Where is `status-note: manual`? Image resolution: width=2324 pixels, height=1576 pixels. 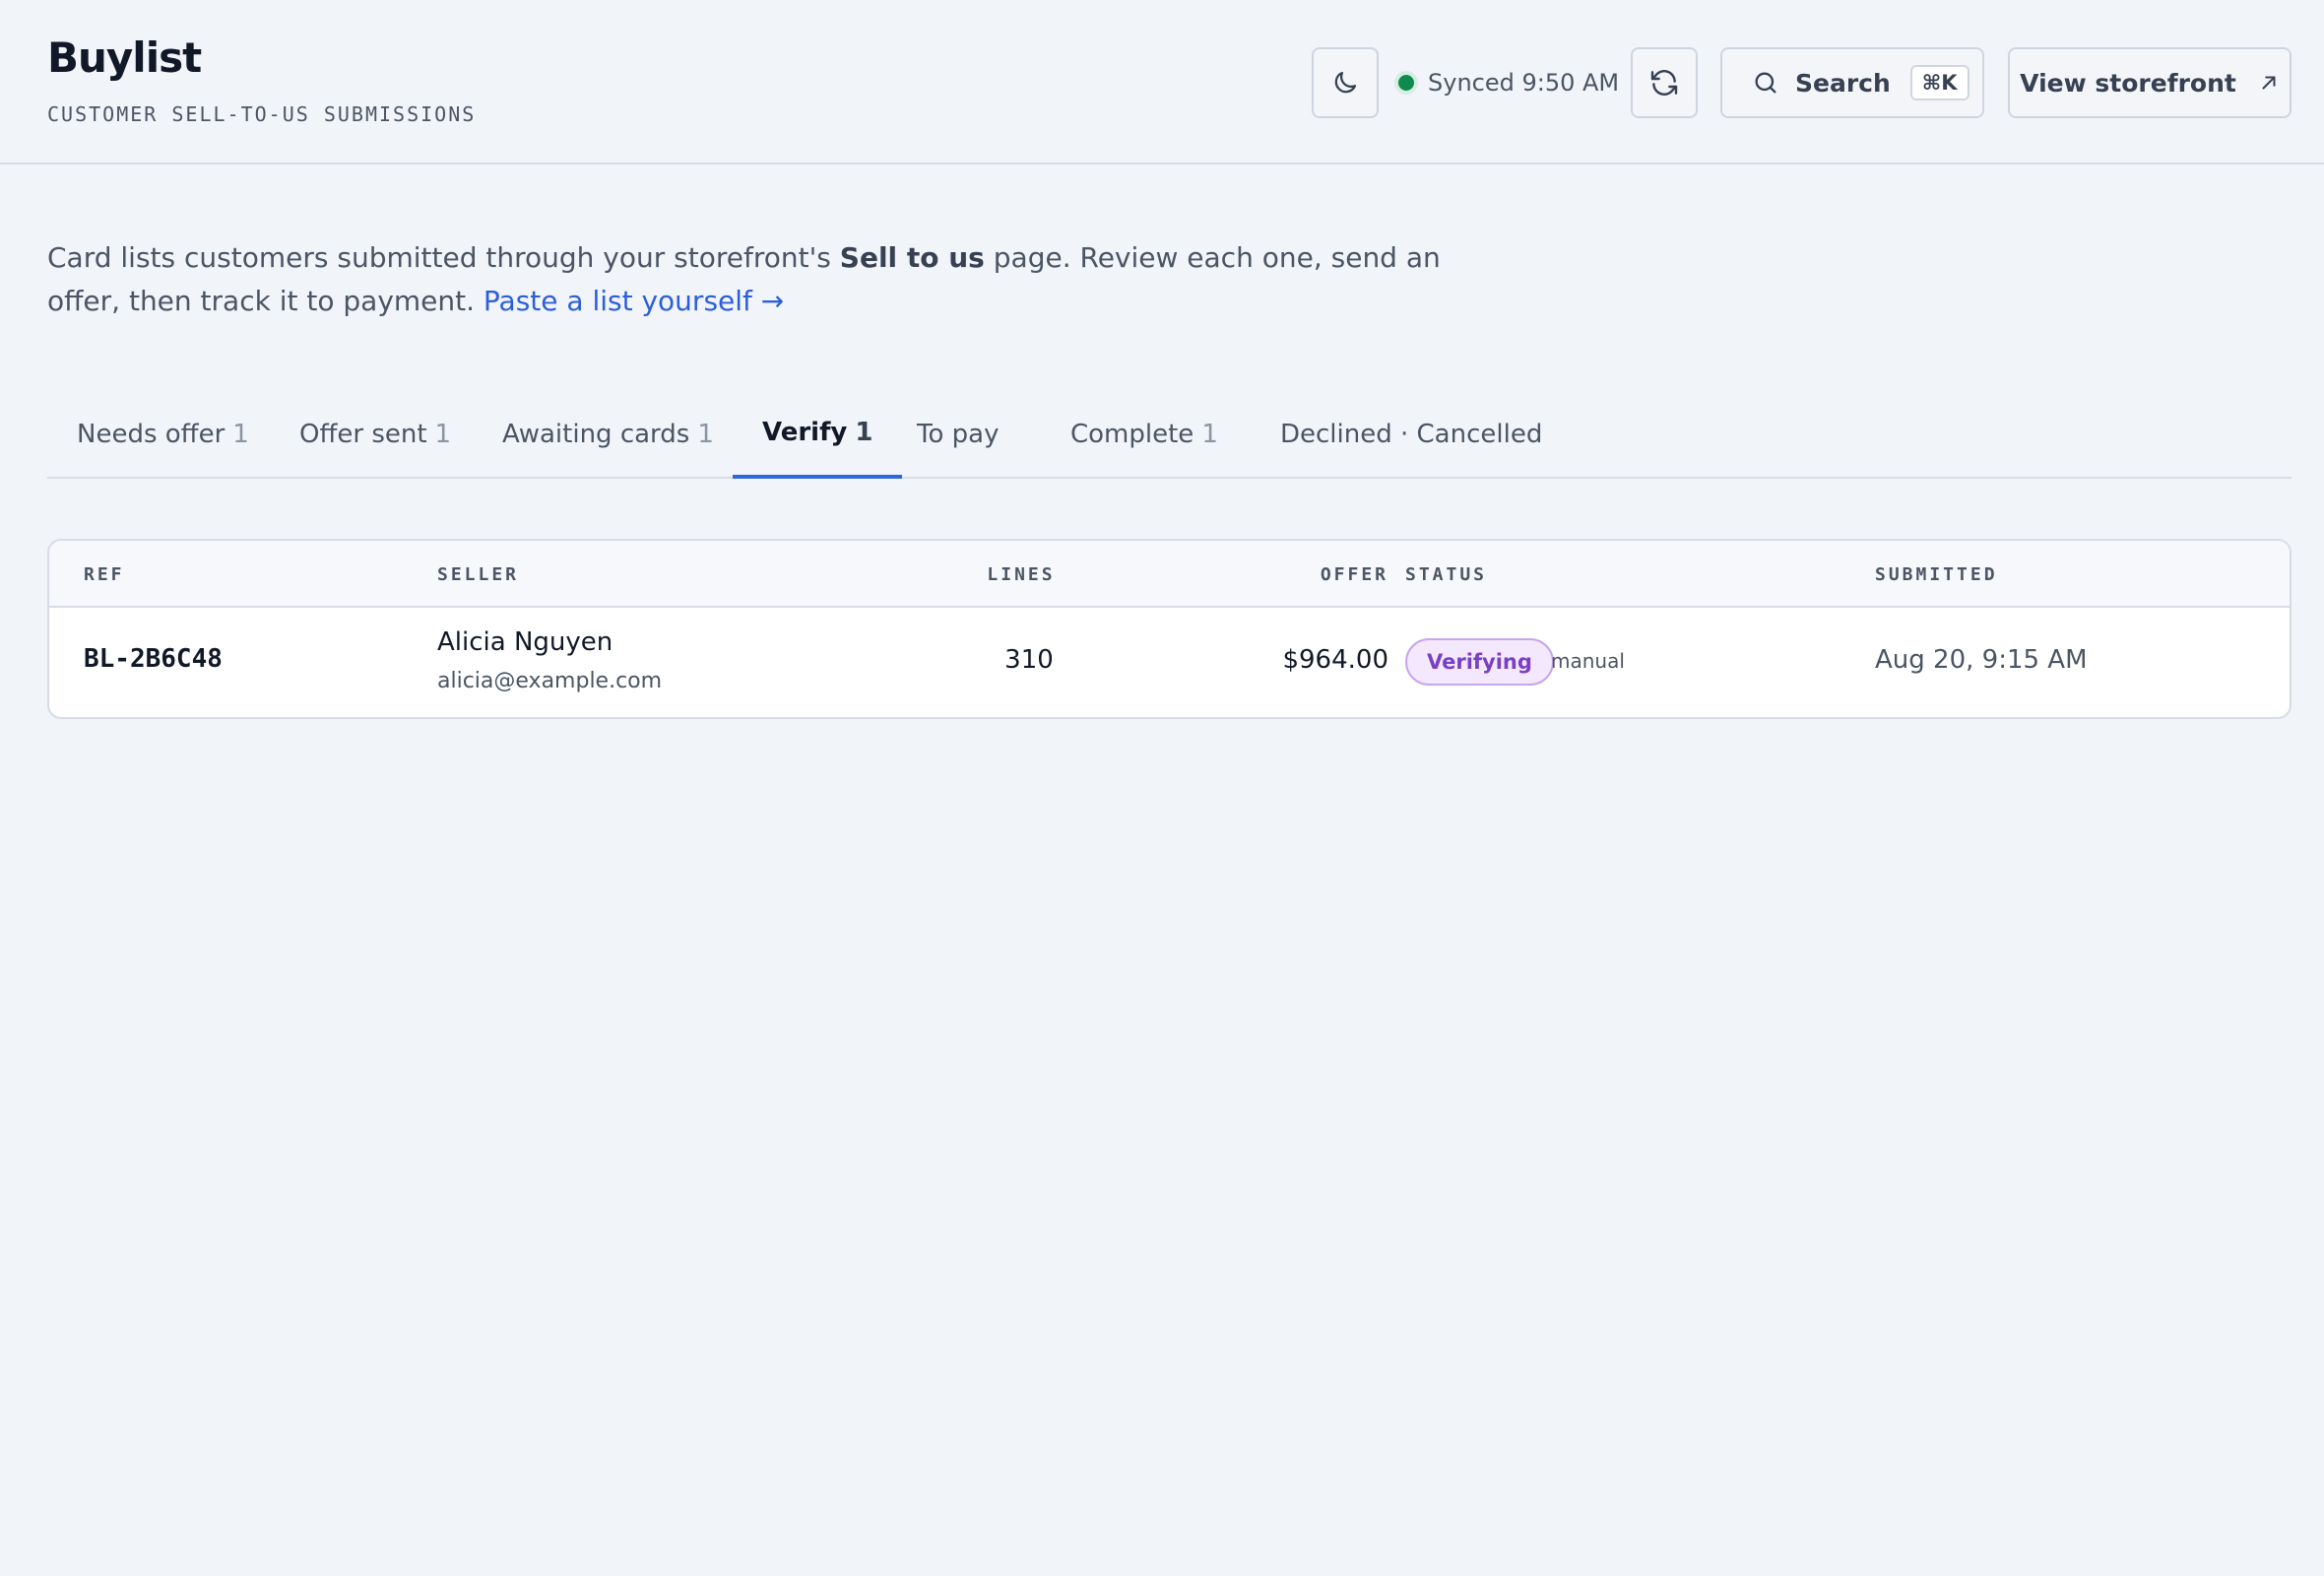 status-note: manual is located at coordinates (1588, 661).